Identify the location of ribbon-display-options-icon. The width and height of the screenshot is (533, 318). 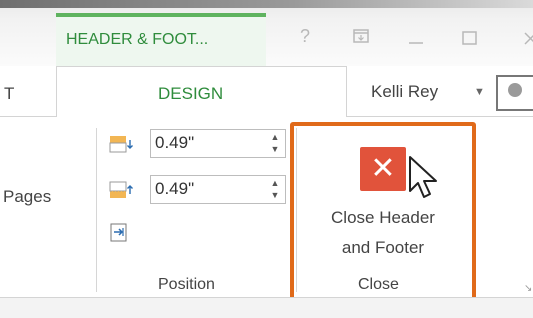
(361, 36).